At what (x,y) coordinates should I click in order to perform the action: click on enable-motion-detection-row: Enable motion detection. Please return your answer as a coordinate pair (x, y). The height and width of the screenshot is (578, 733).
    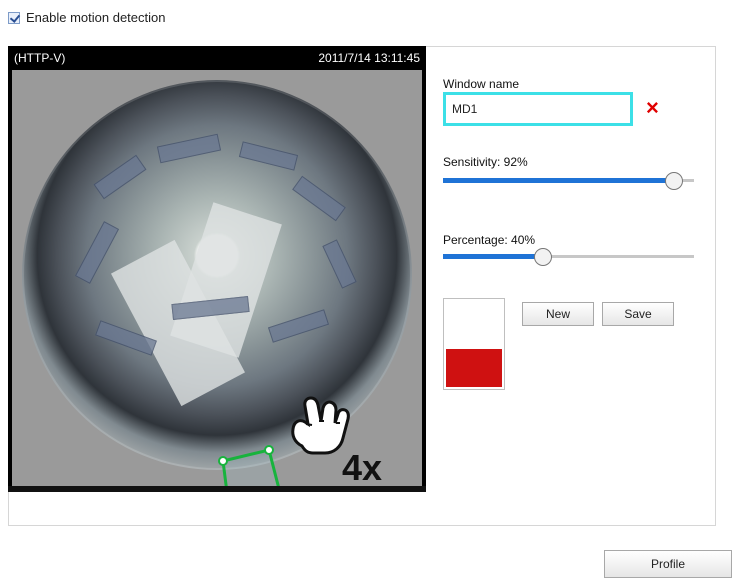
    Looking at the image, I should click on (86, 17).